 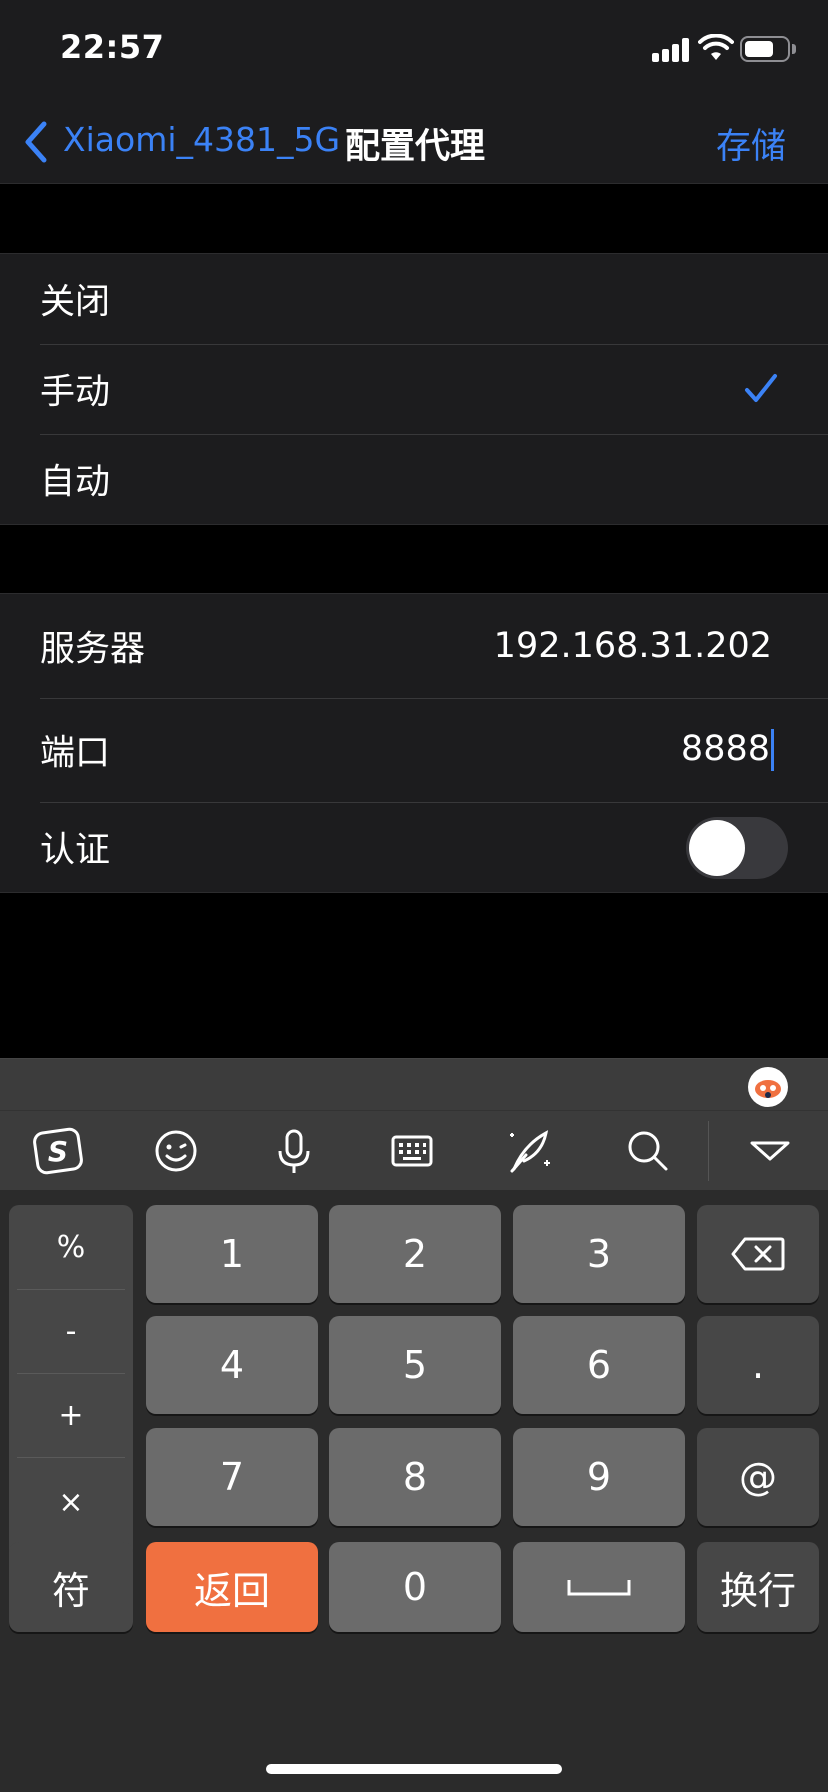 I want to click on auth-row: 认证, so click(x=414, y=847).